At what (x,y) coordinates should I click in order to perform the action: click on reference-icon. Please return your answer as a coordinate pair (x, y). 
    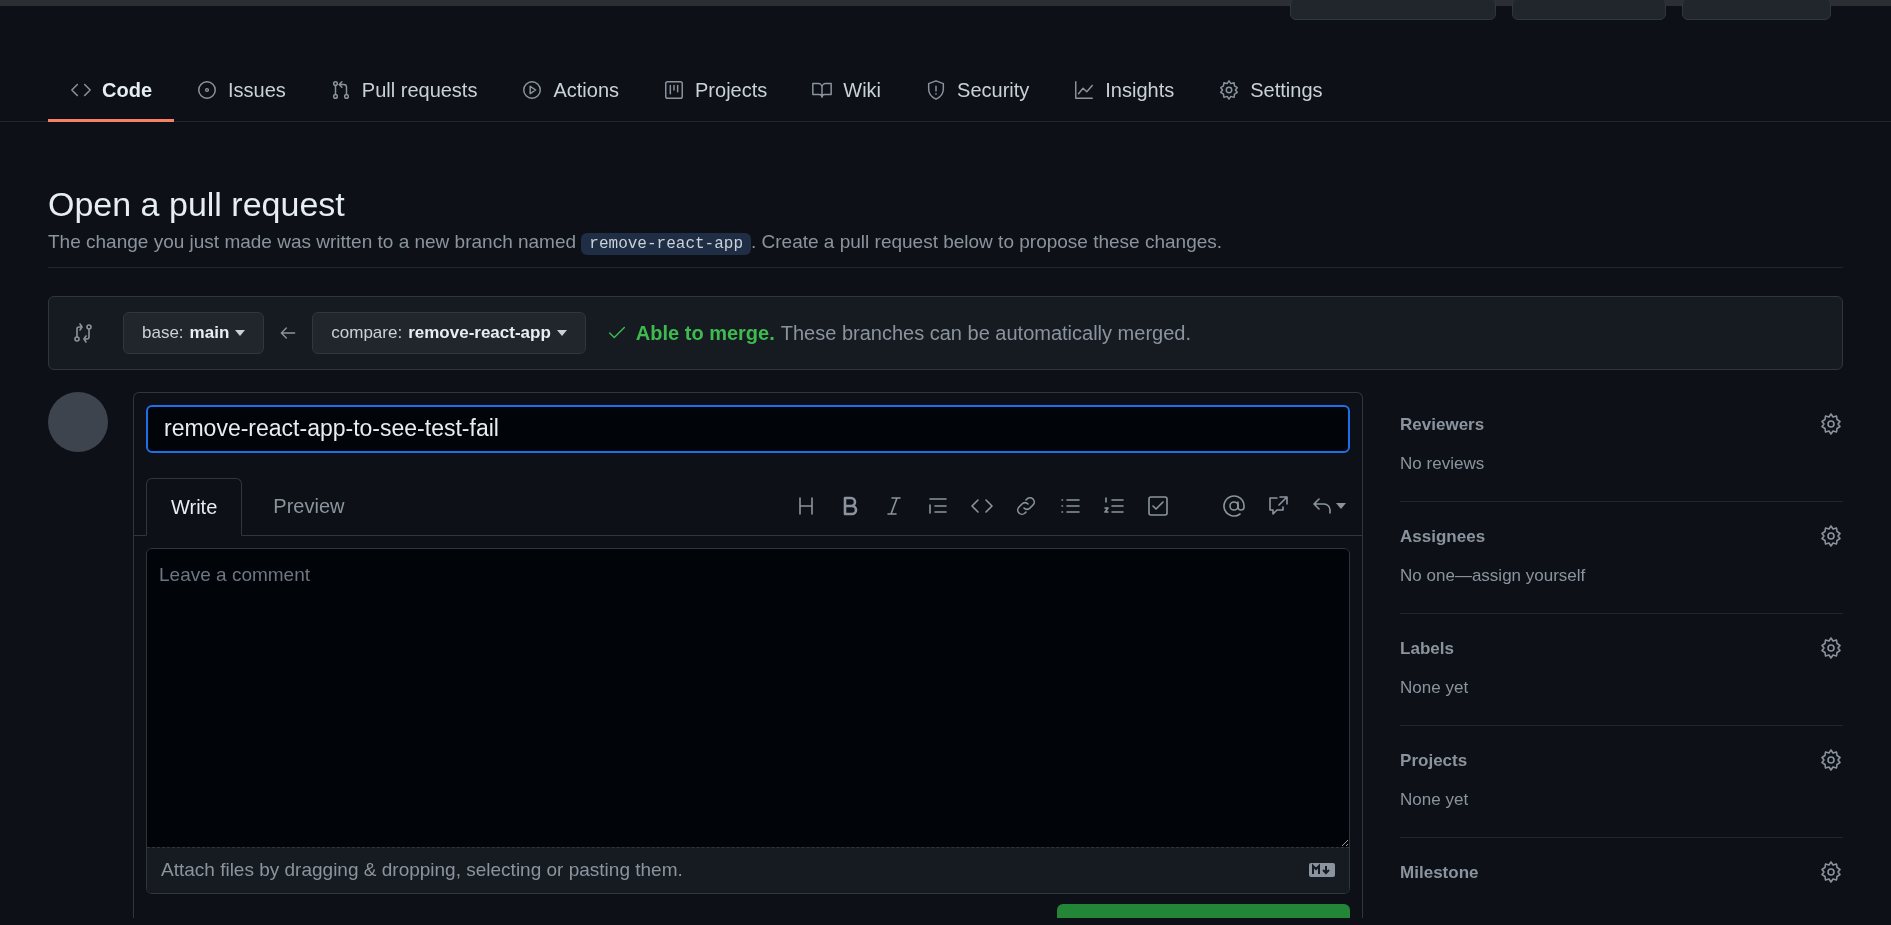
    Looking at the image, I should click on (1278, 505).